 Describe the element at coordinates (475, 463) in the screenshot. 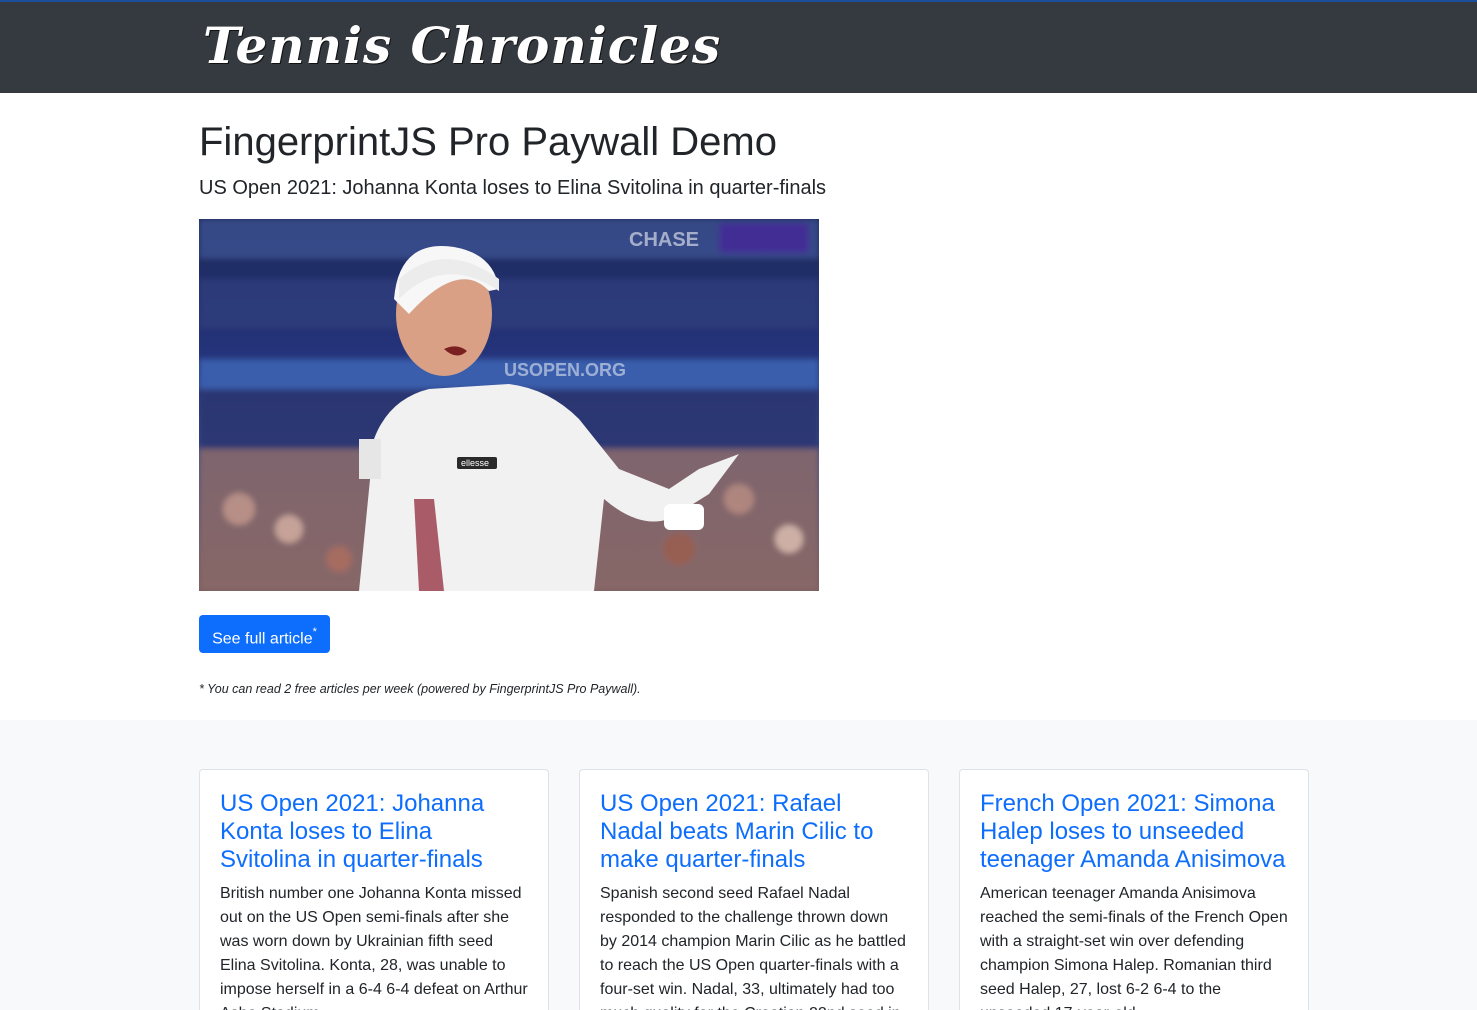

I see `image-brand-text: ellesse` at that location.